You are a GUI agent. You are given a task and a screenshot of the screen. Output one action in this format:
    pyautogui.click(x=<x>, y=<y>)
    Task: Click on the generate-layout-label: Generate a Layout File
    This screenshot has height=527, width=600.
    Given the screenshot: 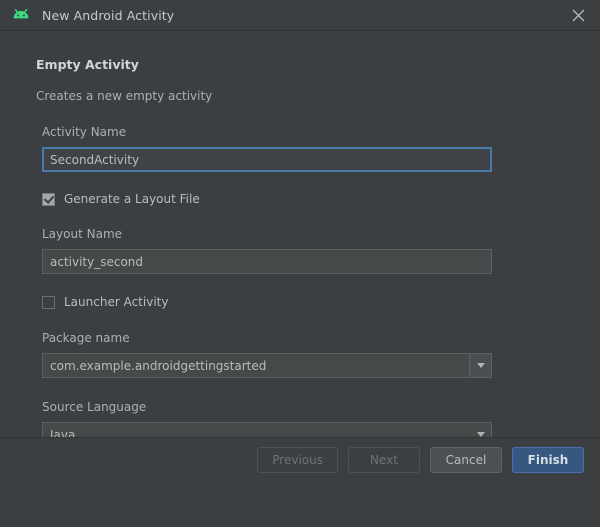 What is the action you would take?
    pyautogui.click(x=132, y=199)
    